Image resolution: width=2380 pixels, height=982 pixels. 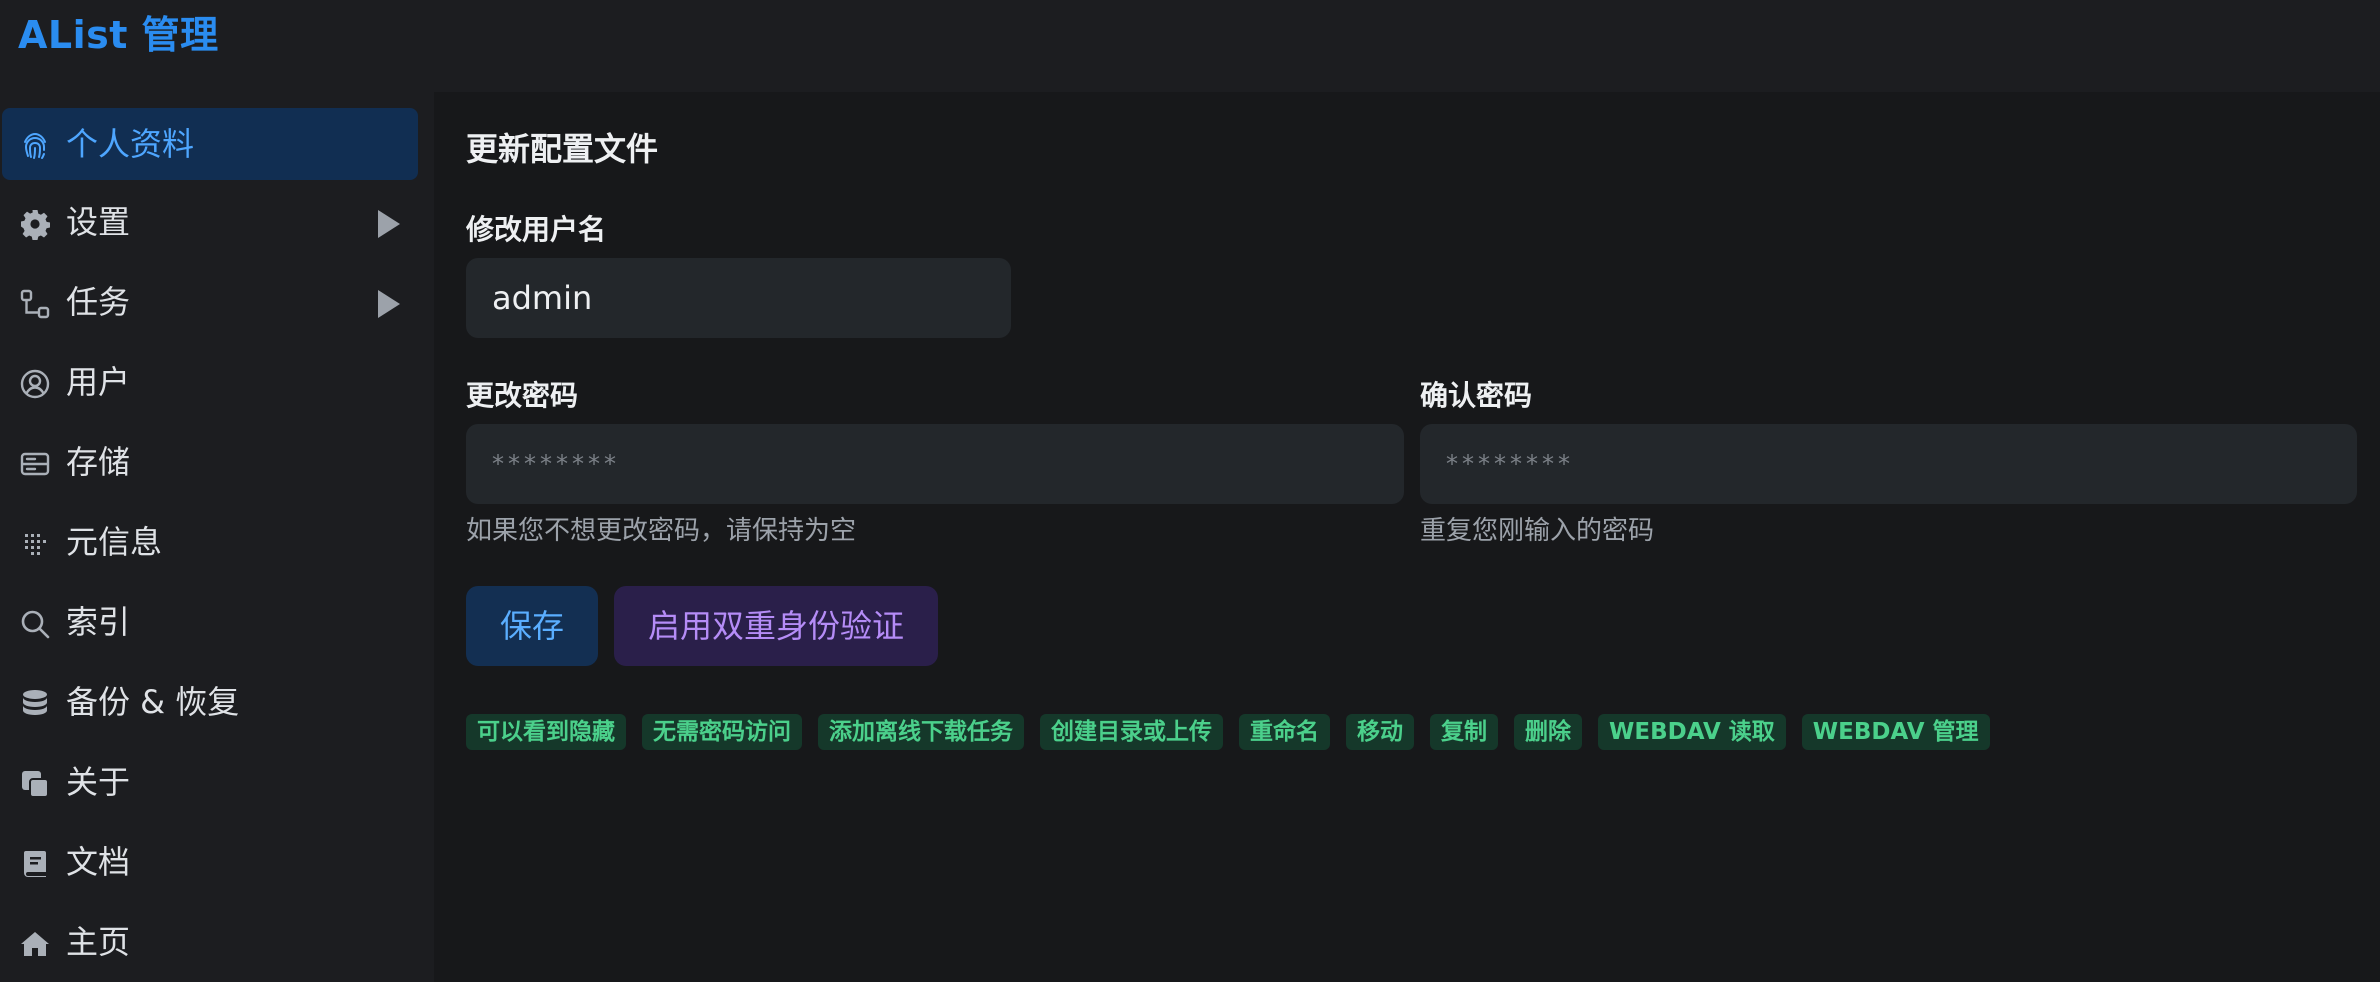 What do you see at coordinates (661, 531) in the screenshot?
I see `password-helper-text: 如果您不想更改密码，请保持为空` at bounding box center [661, 531].